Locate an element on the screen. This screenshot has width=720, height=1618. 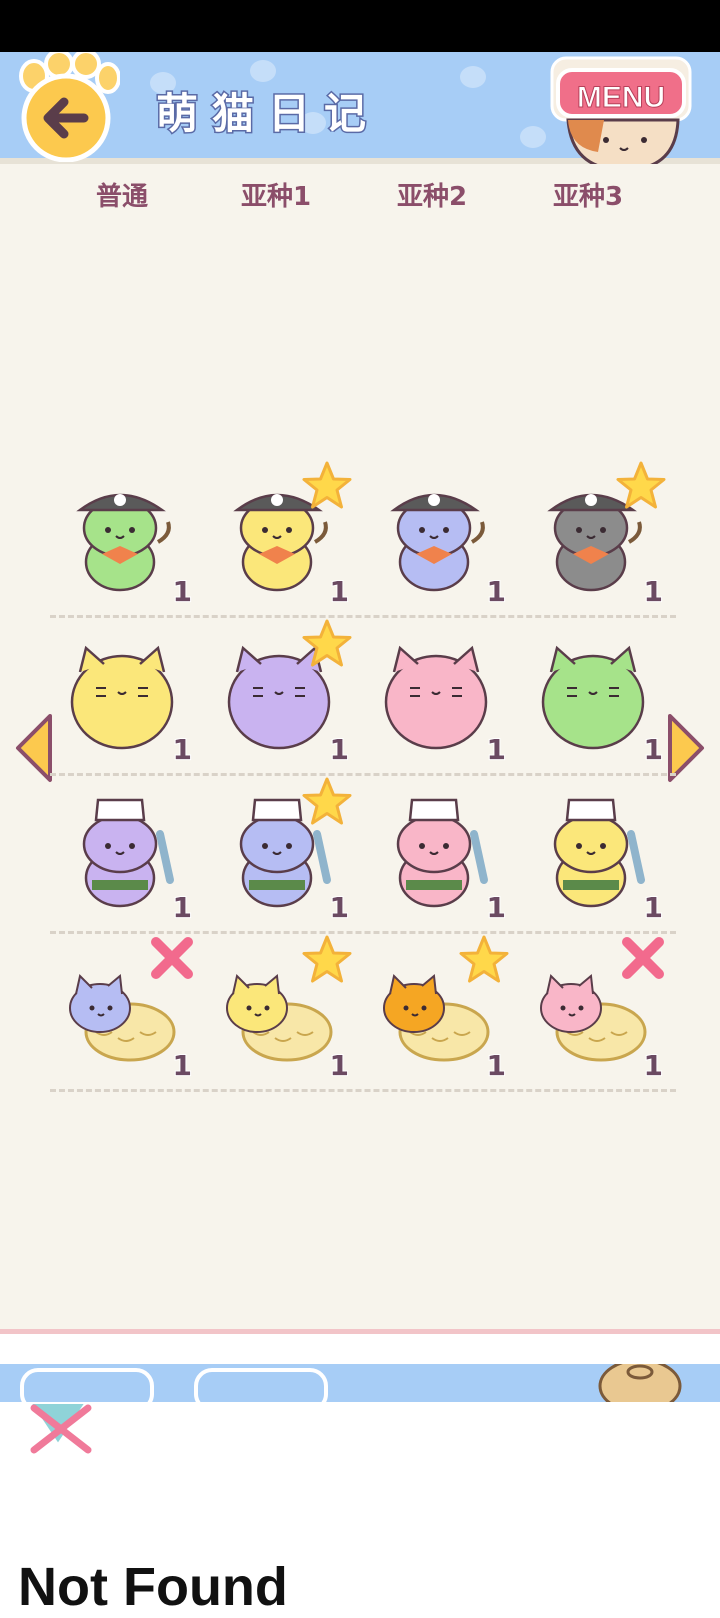
back-button is located at coordinates (66, 106).